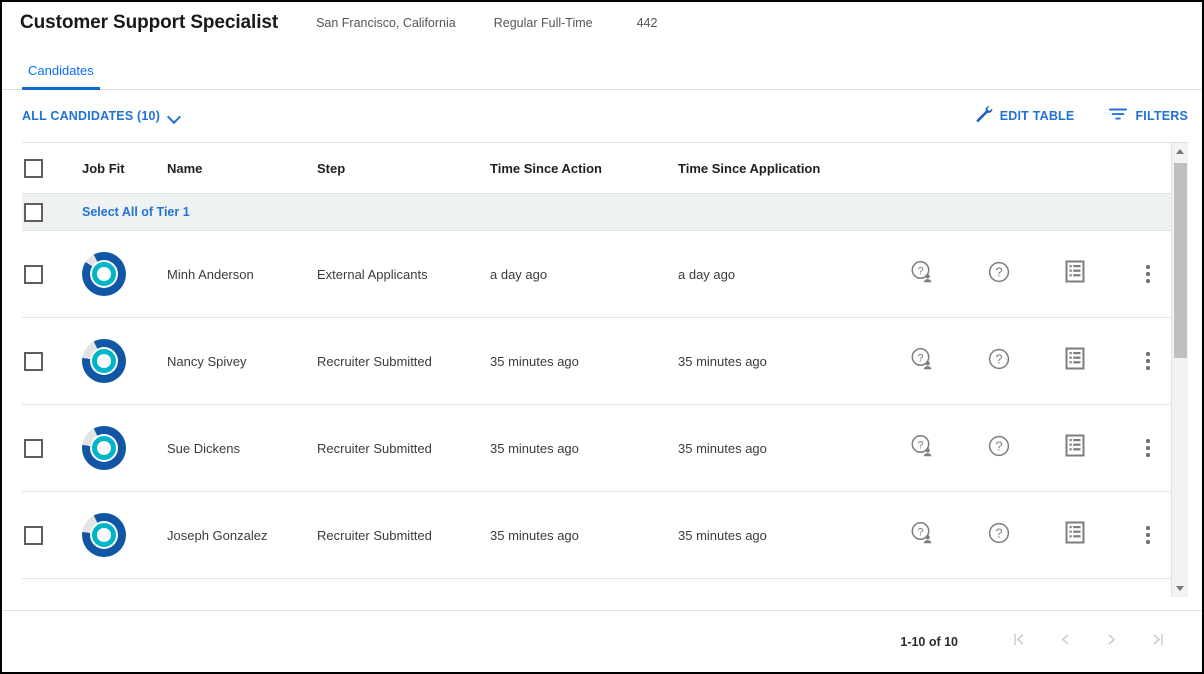 This screenshot has width=1204, height=674. Describe the element at coordinates (124, 168) in the screenshot. I see `column-header-job-fit: Job Fit` at that location.